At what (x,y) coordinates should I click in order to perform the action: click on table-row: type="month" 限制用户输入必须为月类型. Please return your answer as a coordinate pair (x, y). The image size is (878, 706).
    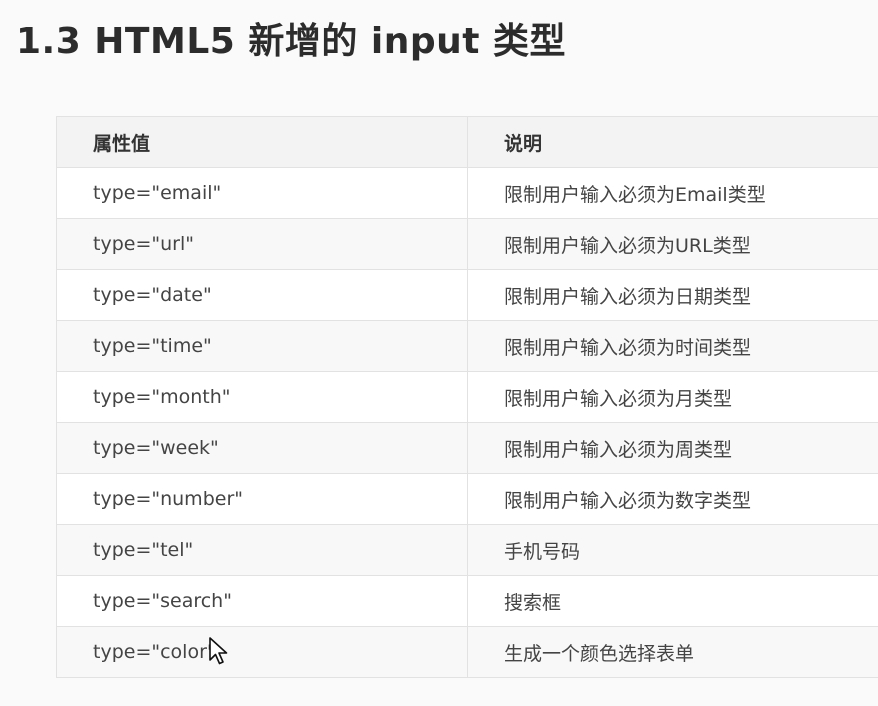
    Looking at the image, I should click on (467, 397).